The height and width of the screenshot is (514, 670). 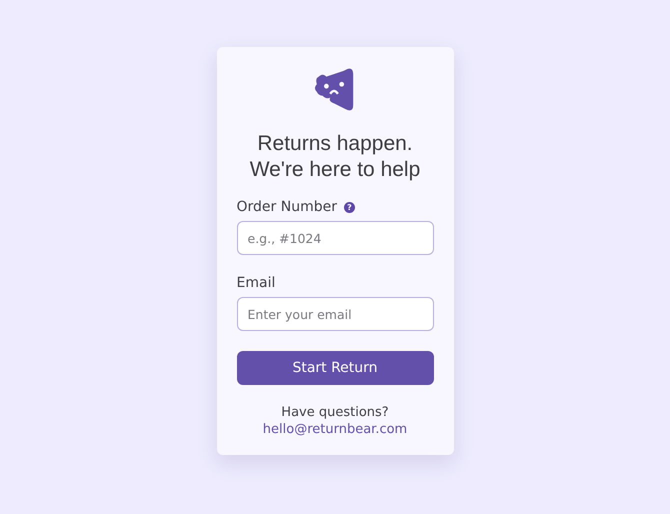 What do you see at coordinates (335, 238) in the screenshot?
I see `input-field: e.g., #1024` at bounding box center [335, 238].